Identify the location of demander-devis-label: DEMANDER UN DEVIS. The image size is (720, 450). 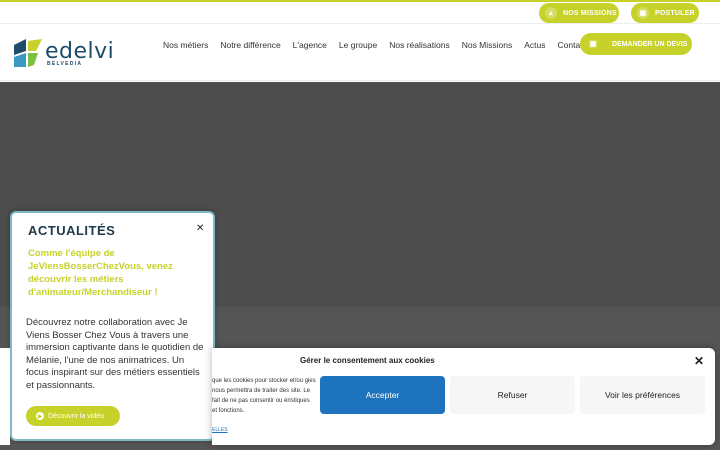
(650, 44).